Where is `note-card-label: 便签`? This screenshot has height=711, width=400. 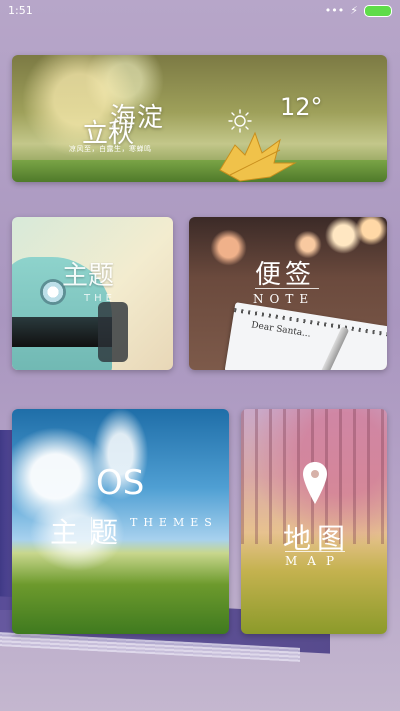 note-card-label: 便签 is located at coordinates (285, 275).